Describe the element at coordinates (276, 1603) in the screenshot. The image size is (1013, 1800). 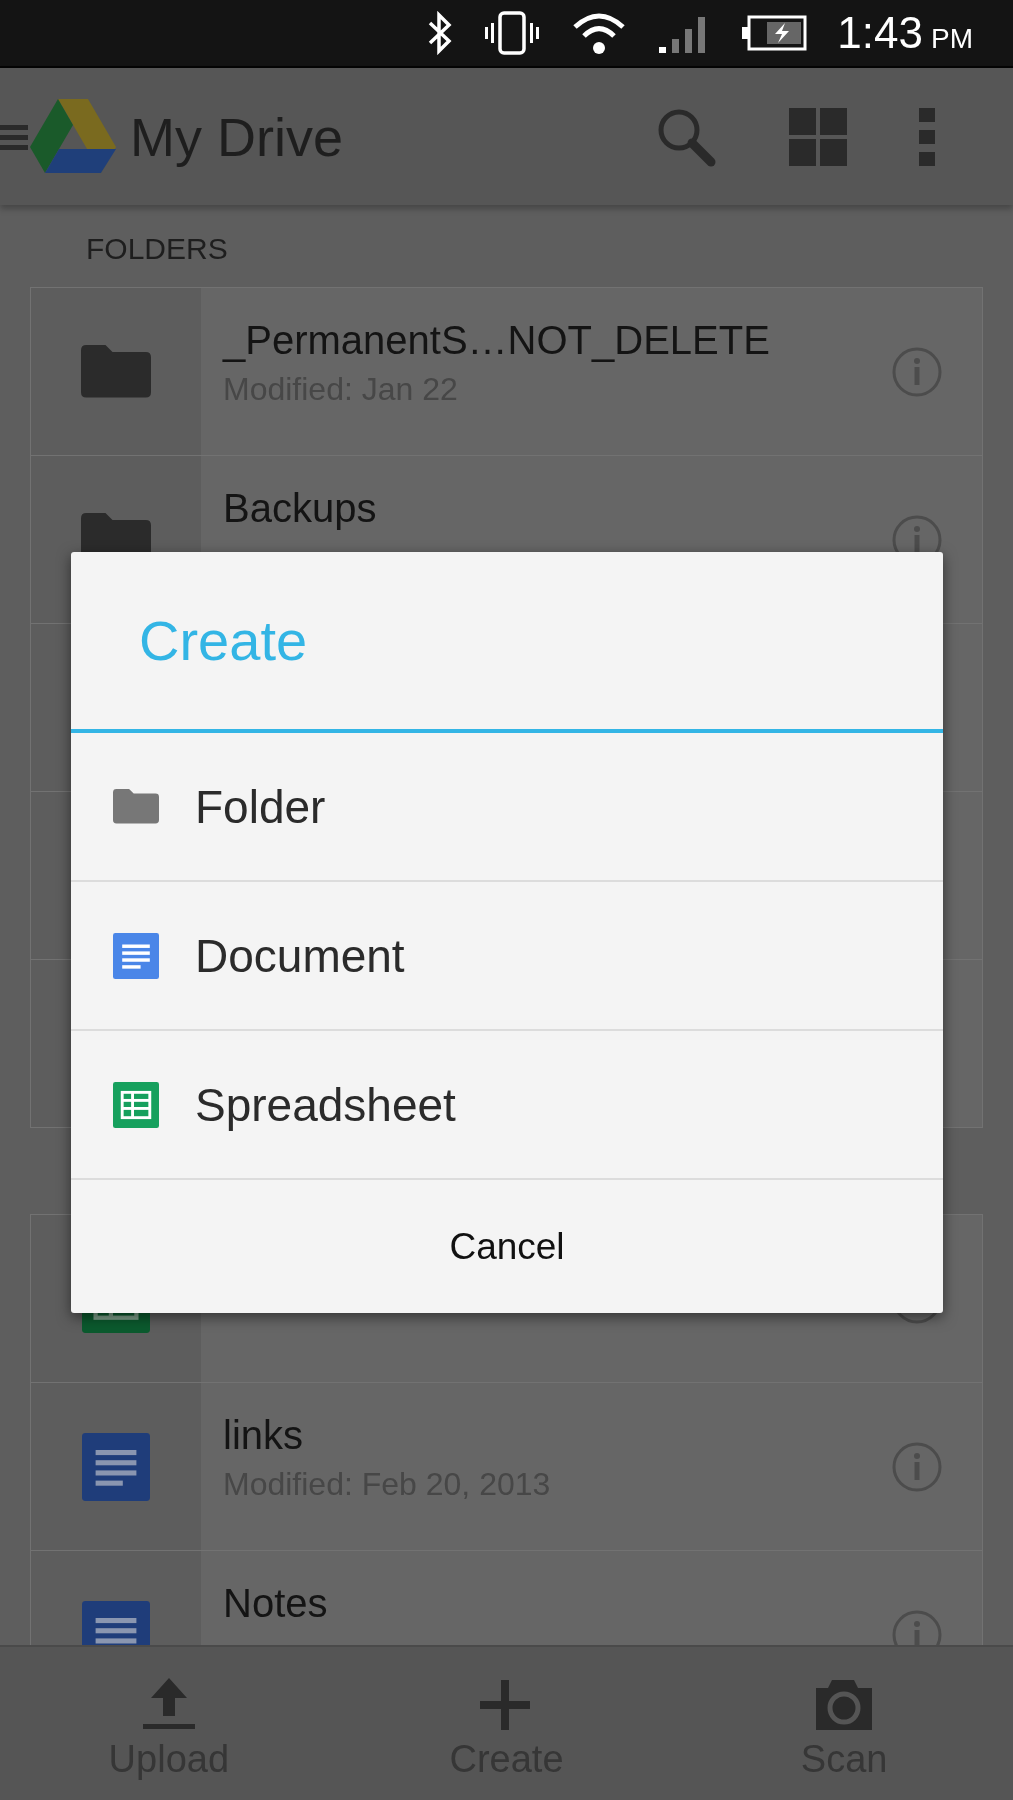
I see `file-name: Notes` at that location.